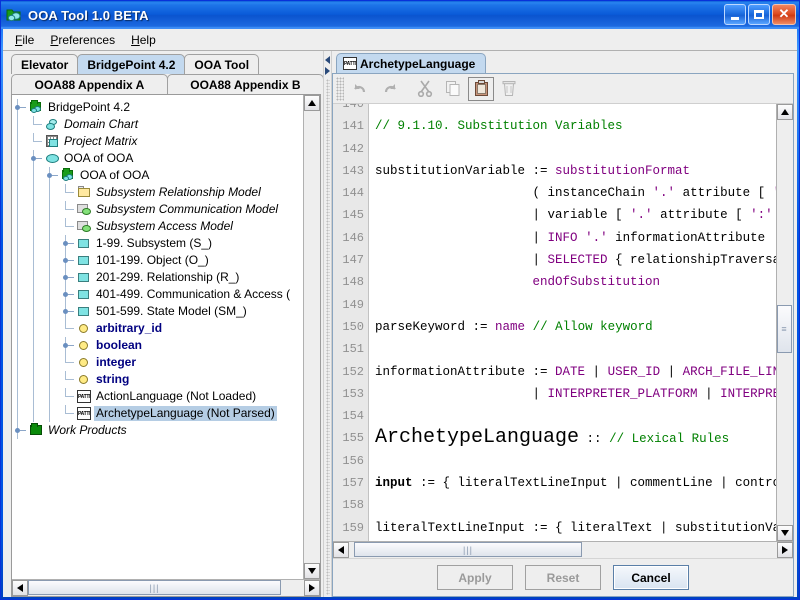 The image size is (800, 600). Describe the element at coordinates (157, 260) in the screenshot. I see `tree-item: 101-199. Object (O_)` at that location.